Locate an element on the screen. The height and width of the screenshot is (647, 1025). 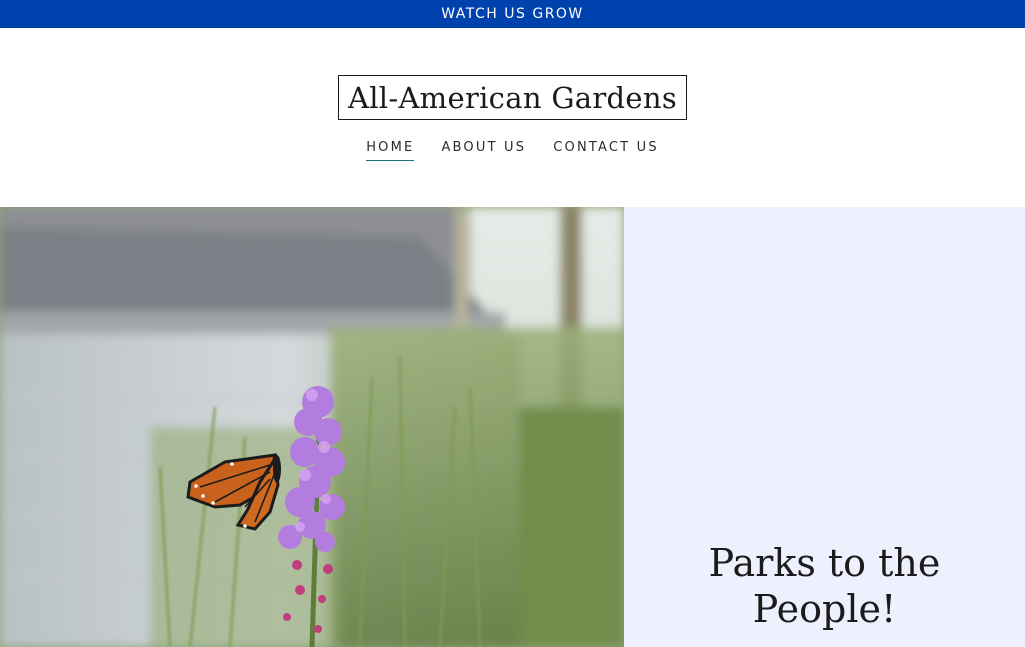
logo-text: All-American Gardens is located at coordinates (512, 97).